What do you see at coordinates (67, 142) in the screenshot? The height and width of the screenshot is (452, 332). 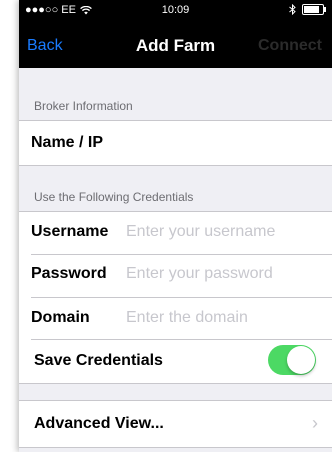 I see `name-ip-label: Name / IP` at bounding box center [67, 142].